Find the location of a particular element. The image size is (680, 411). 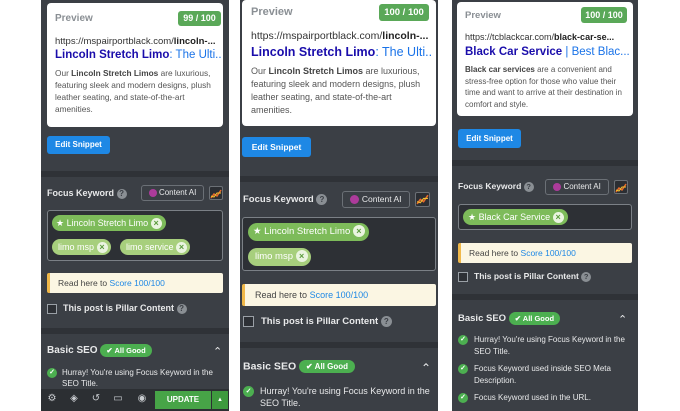

history-icon: ↺ is located at coordinates (96, 398).